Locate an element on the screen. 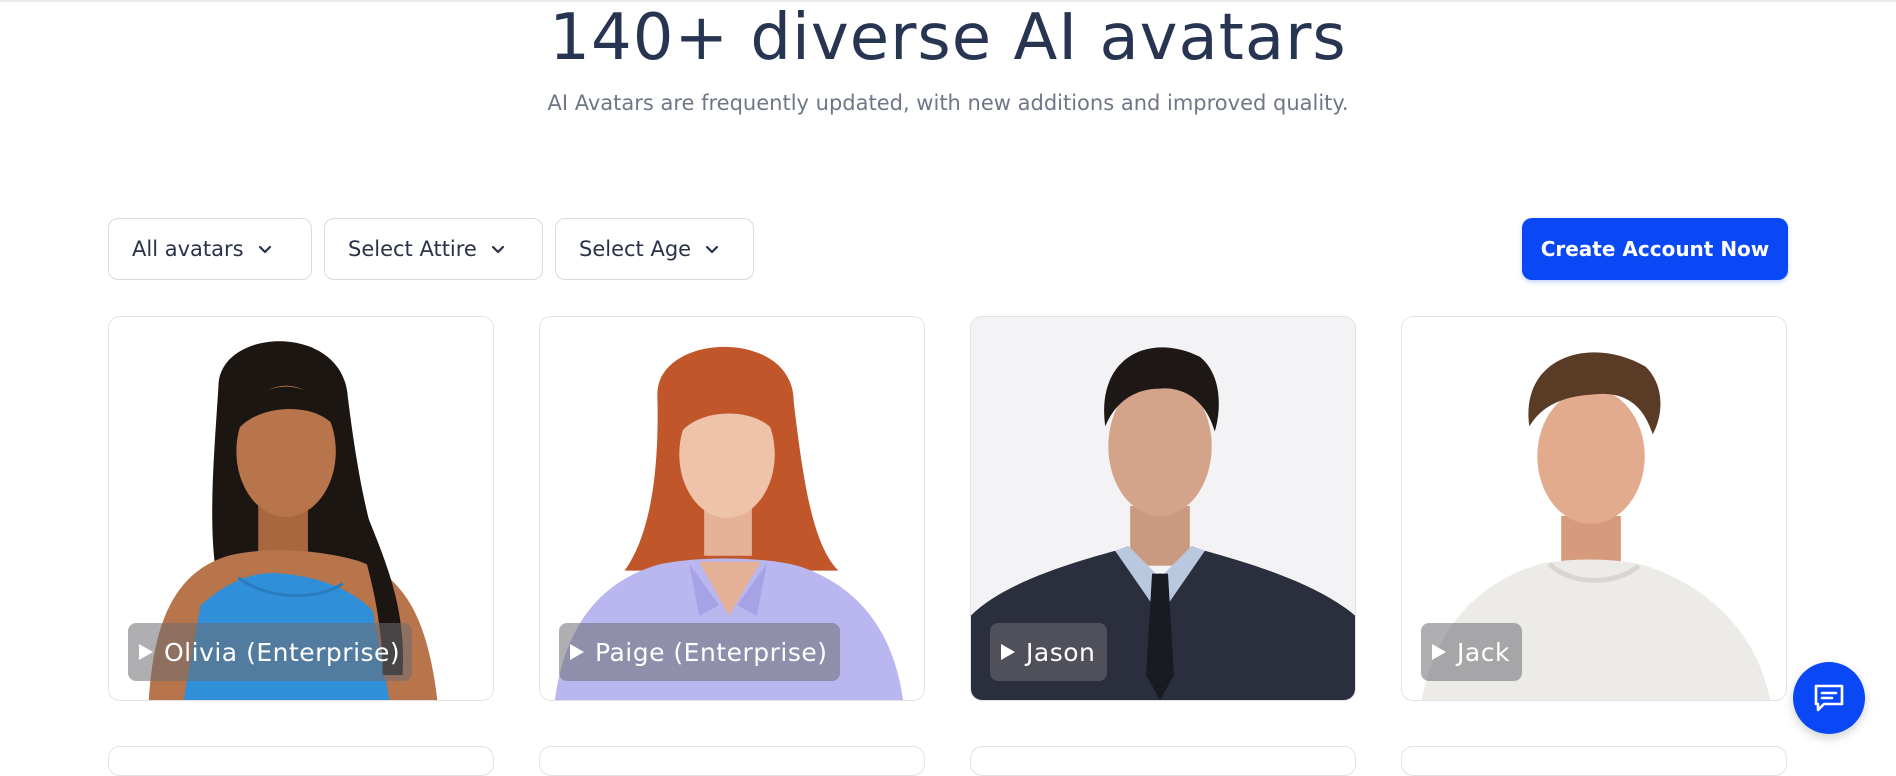 This screenshot has height=776, width=1896. avatar-name: Jack is located at coordinates (1483, 652).